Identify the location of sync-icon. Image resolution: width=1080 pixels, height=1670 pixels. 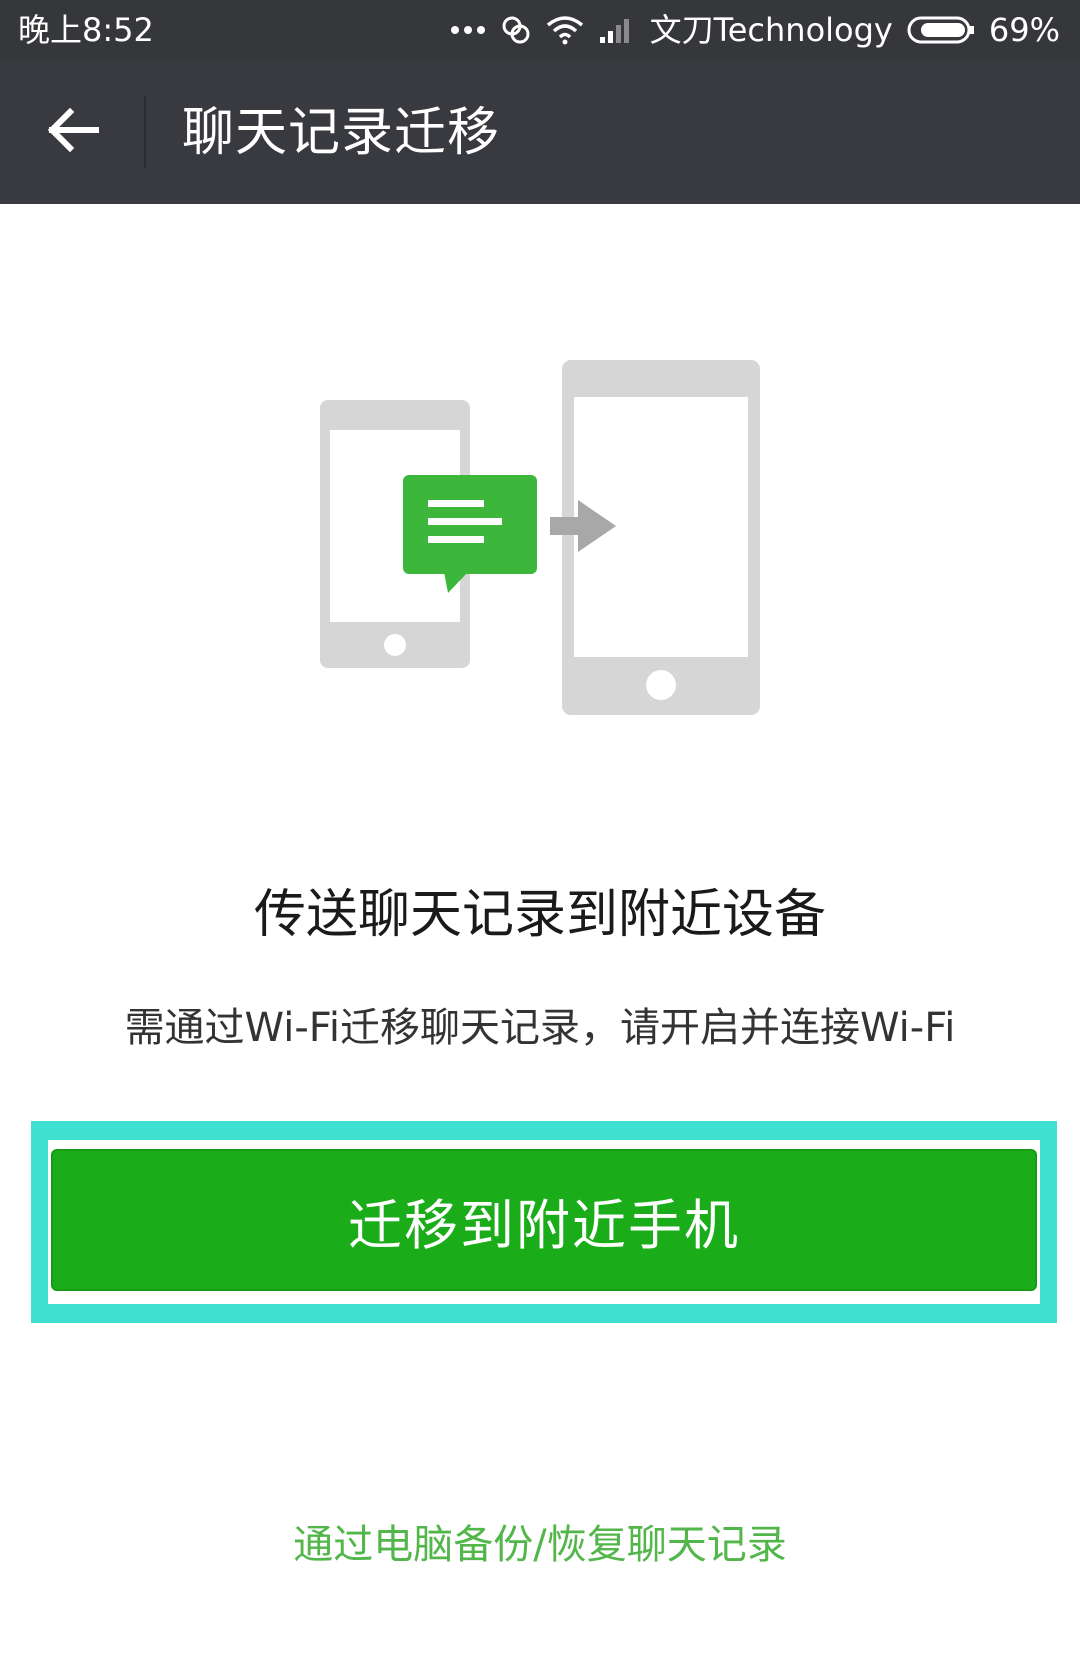
(516, 30).